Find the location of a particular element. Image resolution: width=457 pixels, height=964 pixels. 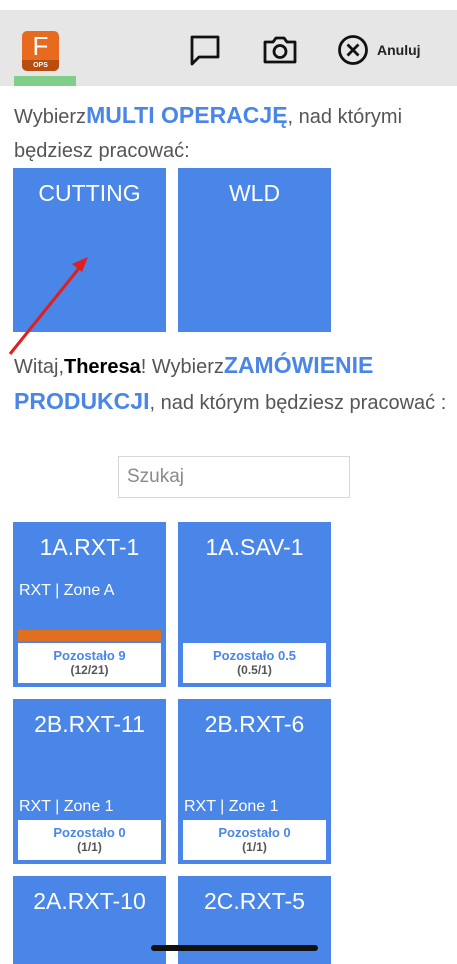

order-tile: 2A.RXT-10 is located at coordinates (89, 920).